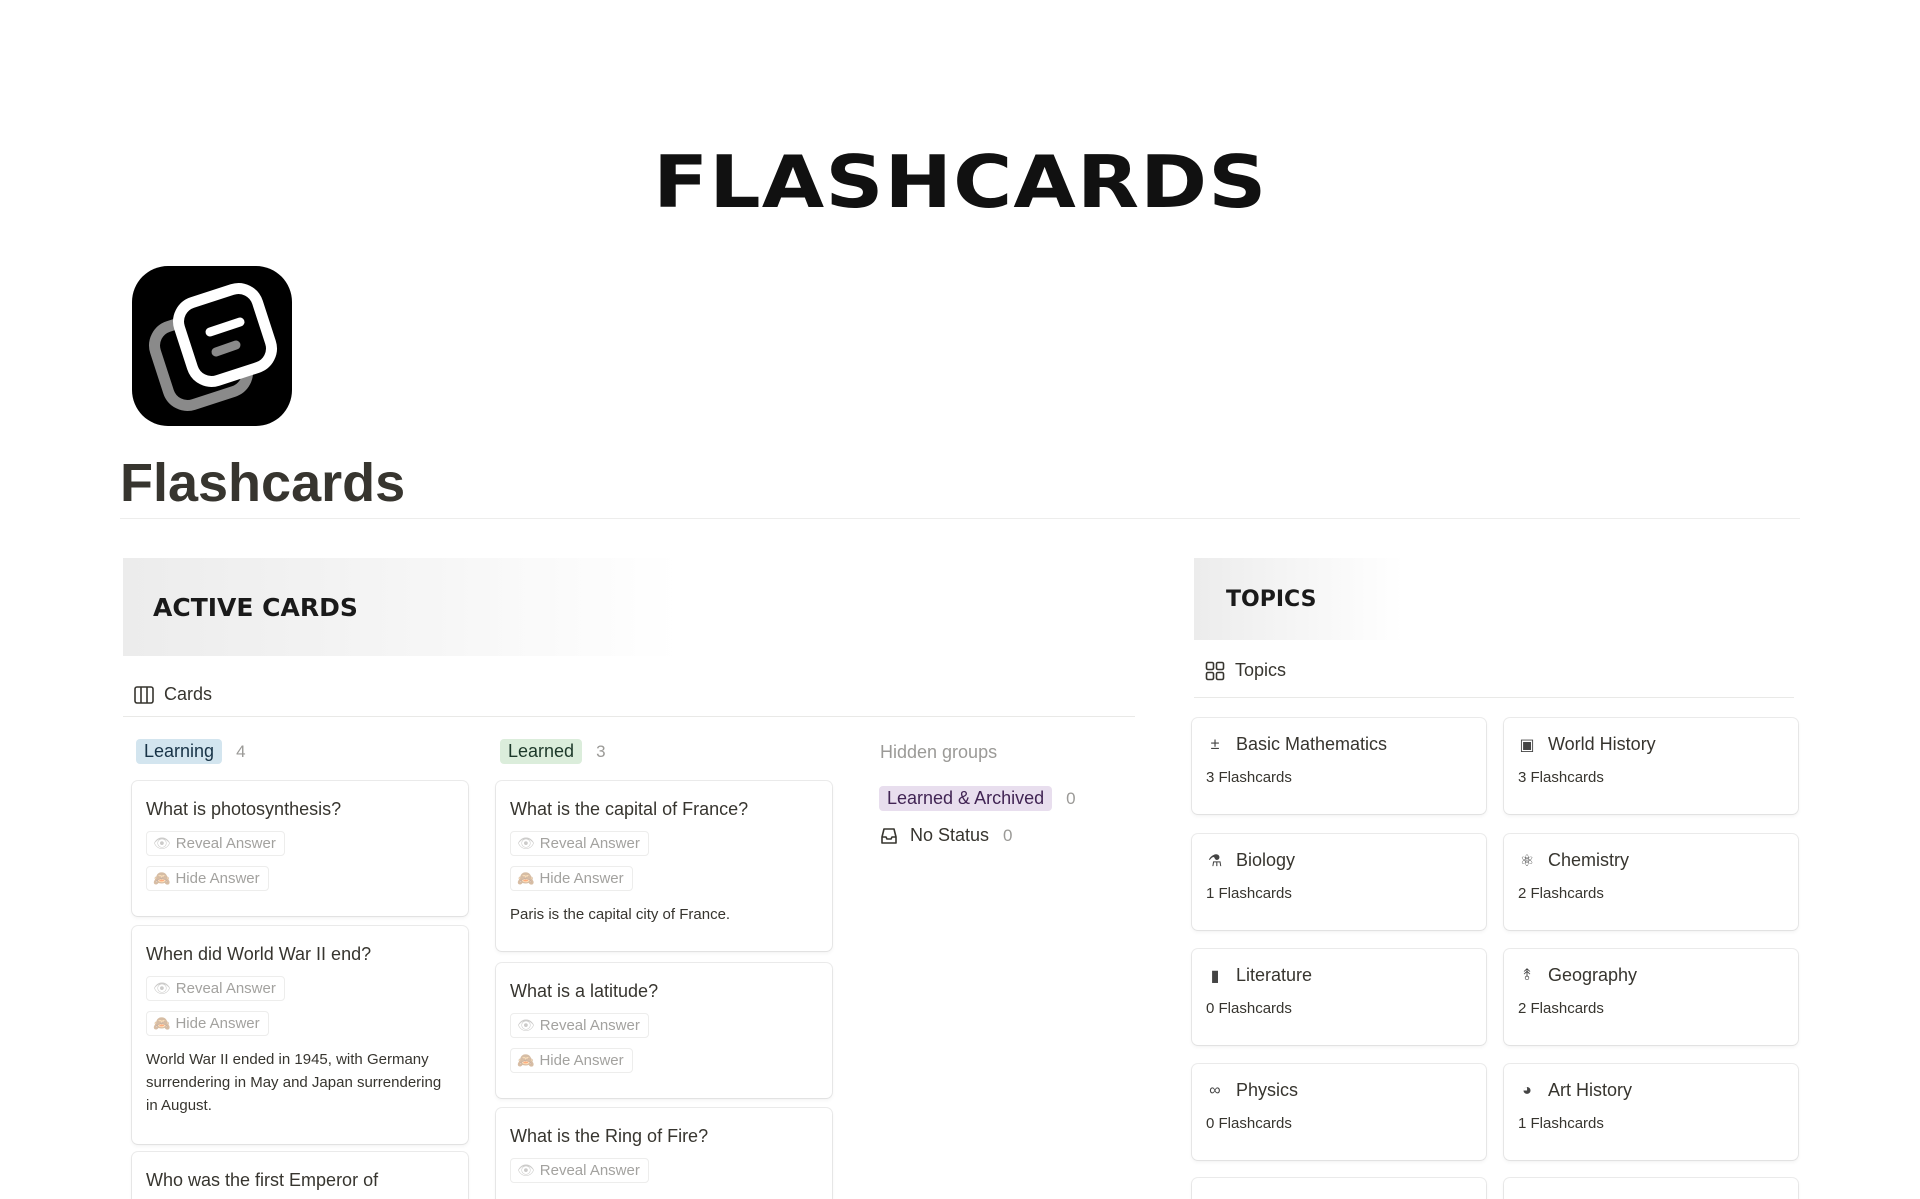 Image resolution: width=1920 pixels, height=1199 pixels. I want to click on card-question: What is the capital of France?, so click(629, 809).